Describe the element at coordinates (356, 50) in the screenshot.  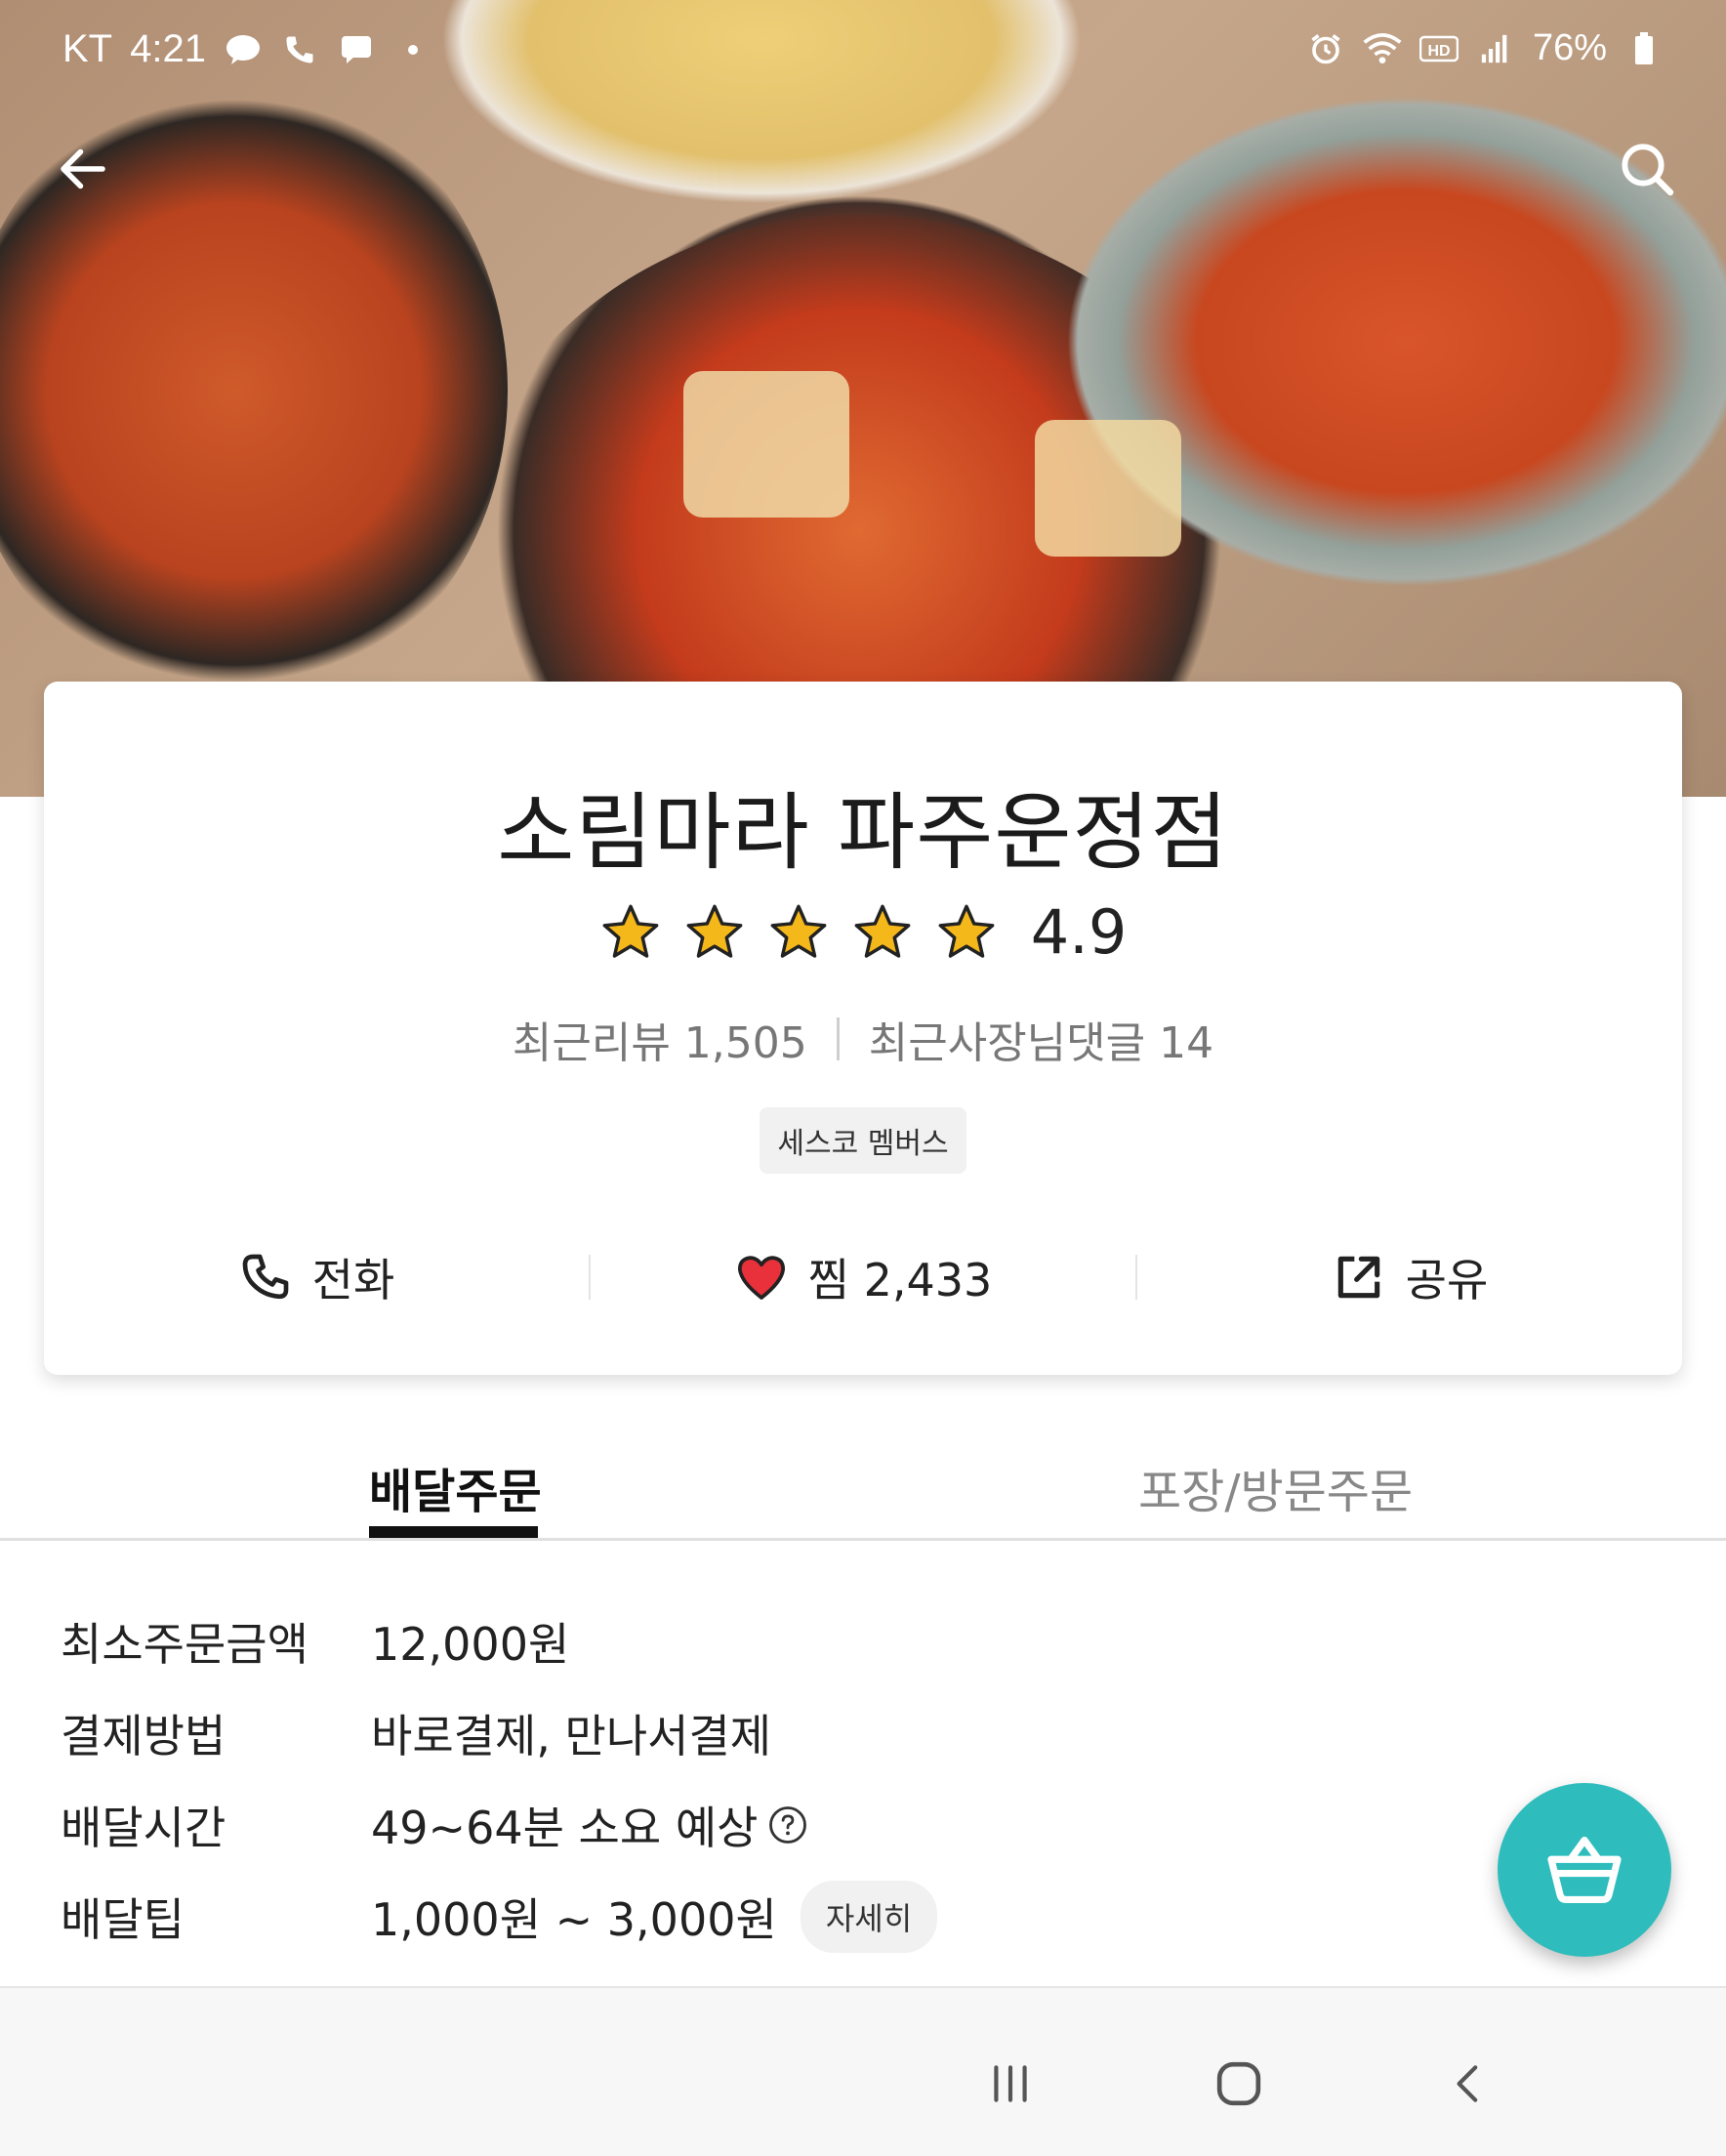
I see `message-notification-icon` at that location.